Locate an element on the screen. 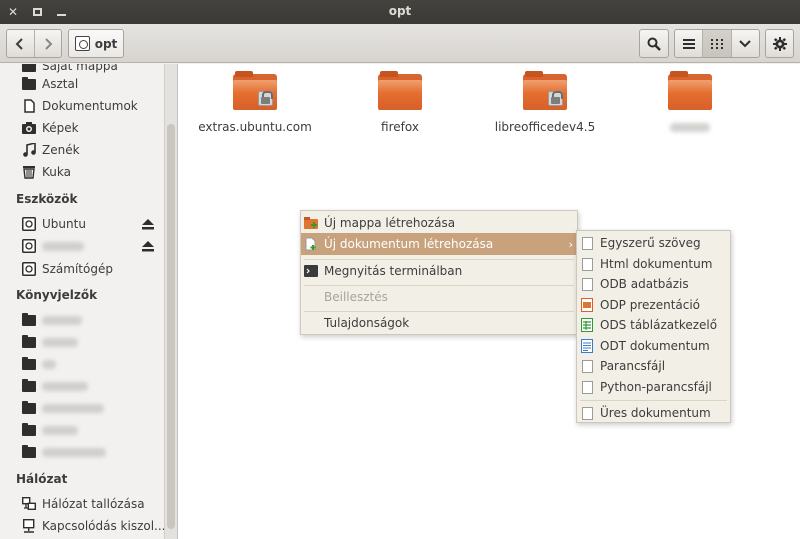 This screenshot has width=800, height=539. sidebar-item-music: Zenék is located at coordinates (51, 150).